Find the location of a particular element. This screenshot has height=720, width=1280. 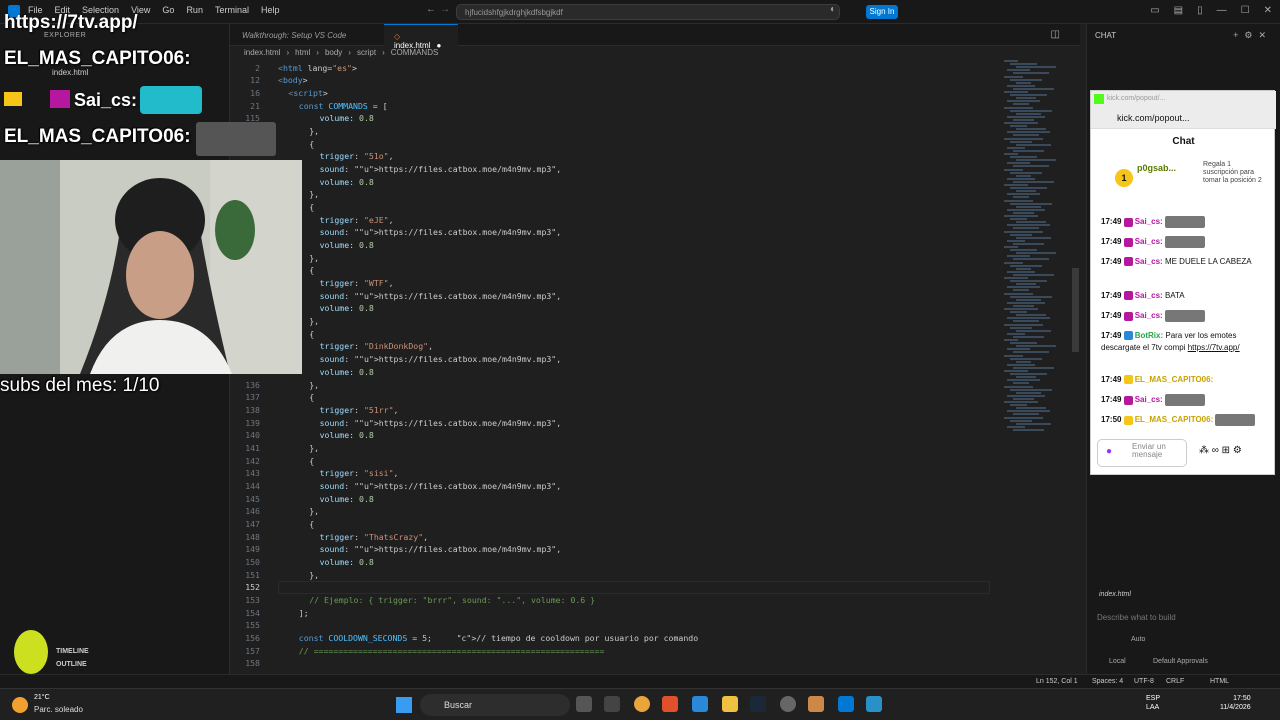

breadcrumb-item: COMMANDS is located at coordinates (415, 52).